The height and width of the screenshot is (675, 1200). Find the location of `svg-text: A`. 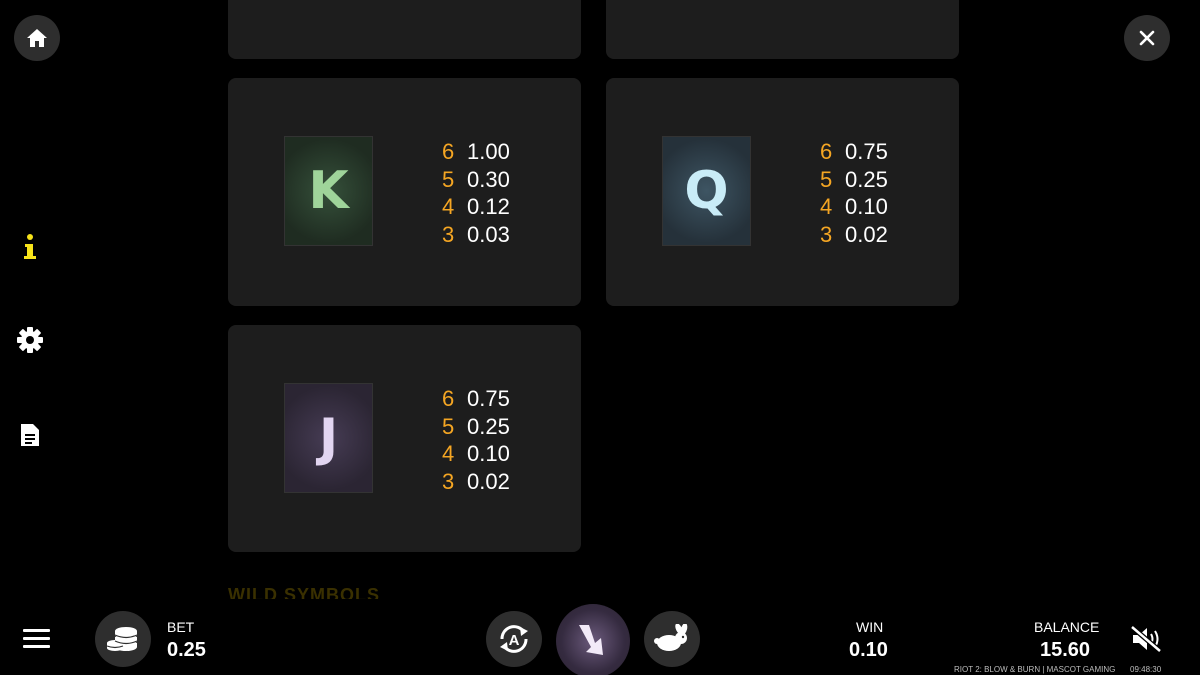

svg-text: A is located at coordinates (514, 640).